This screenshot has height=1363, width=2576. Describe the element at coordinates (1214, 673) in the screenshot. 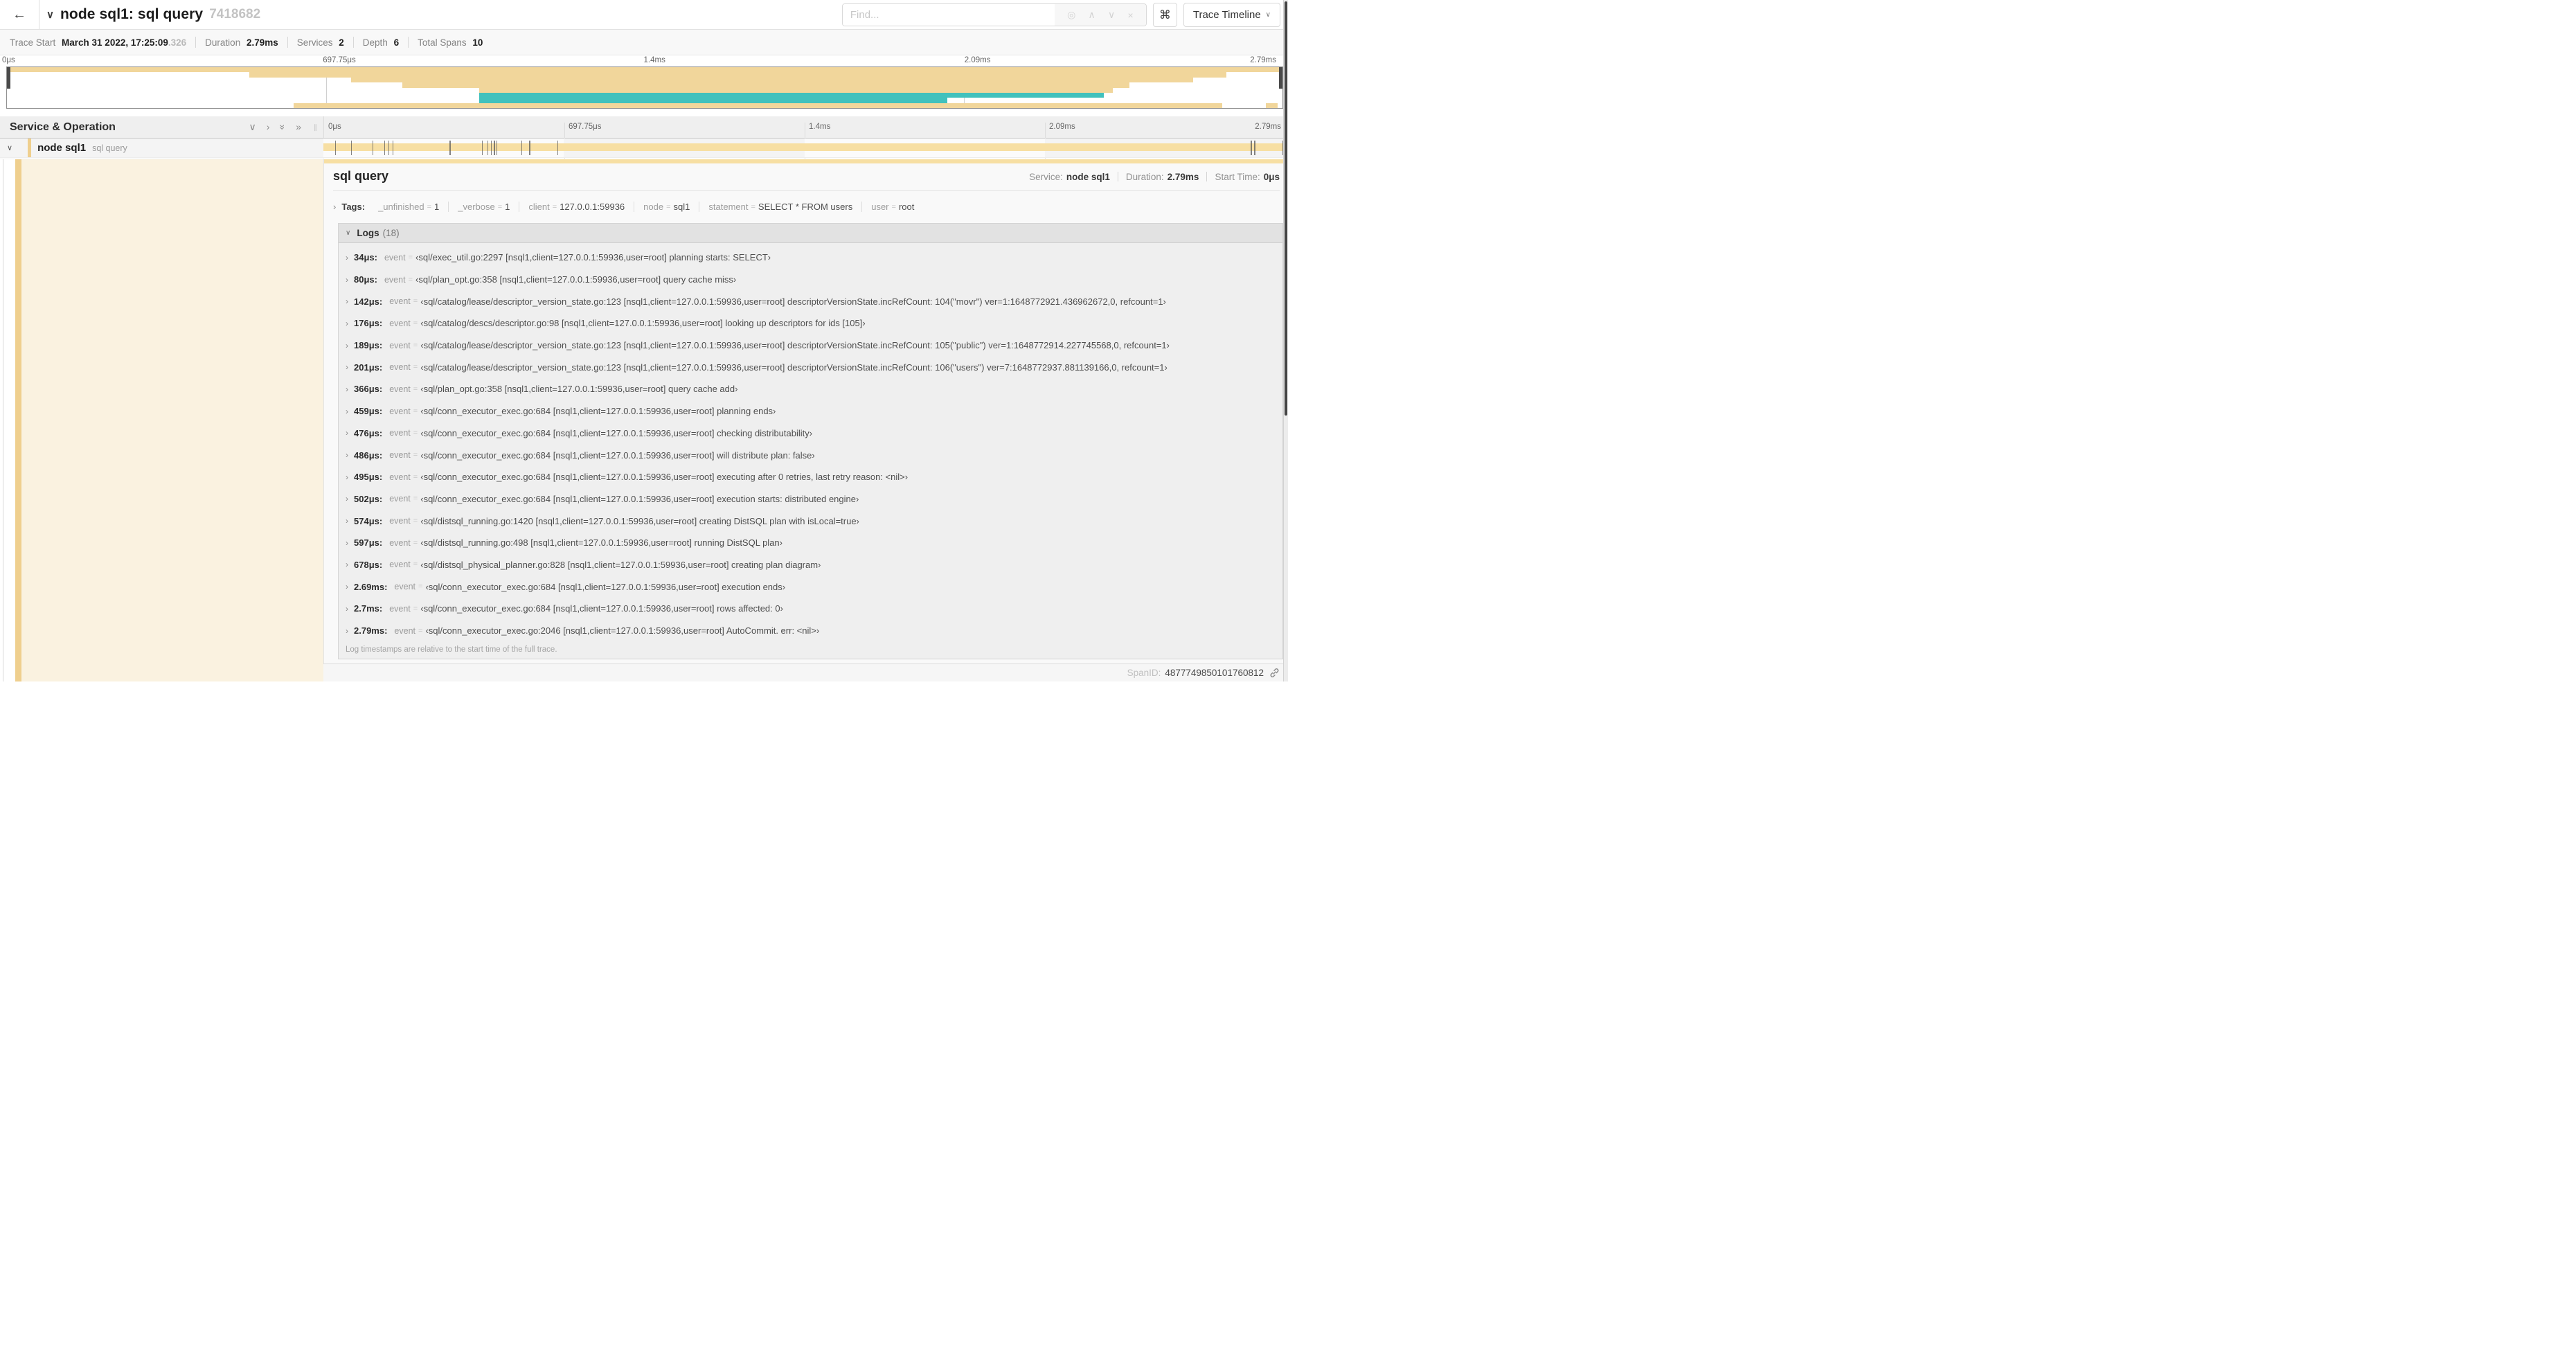

I see `spanid-value: 4877749850101760812` at that location.